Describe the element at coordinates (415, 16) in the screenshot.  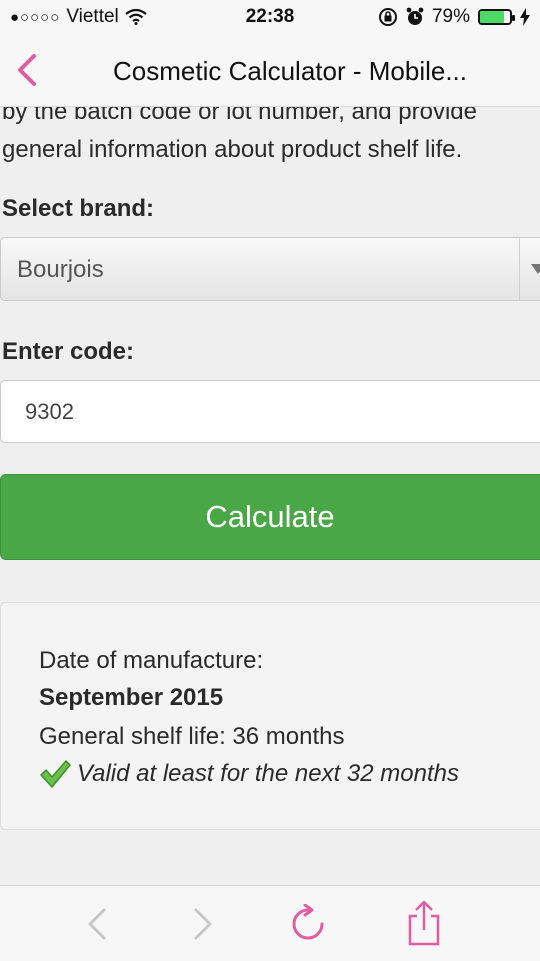
I see `alarm-icon` at that location.